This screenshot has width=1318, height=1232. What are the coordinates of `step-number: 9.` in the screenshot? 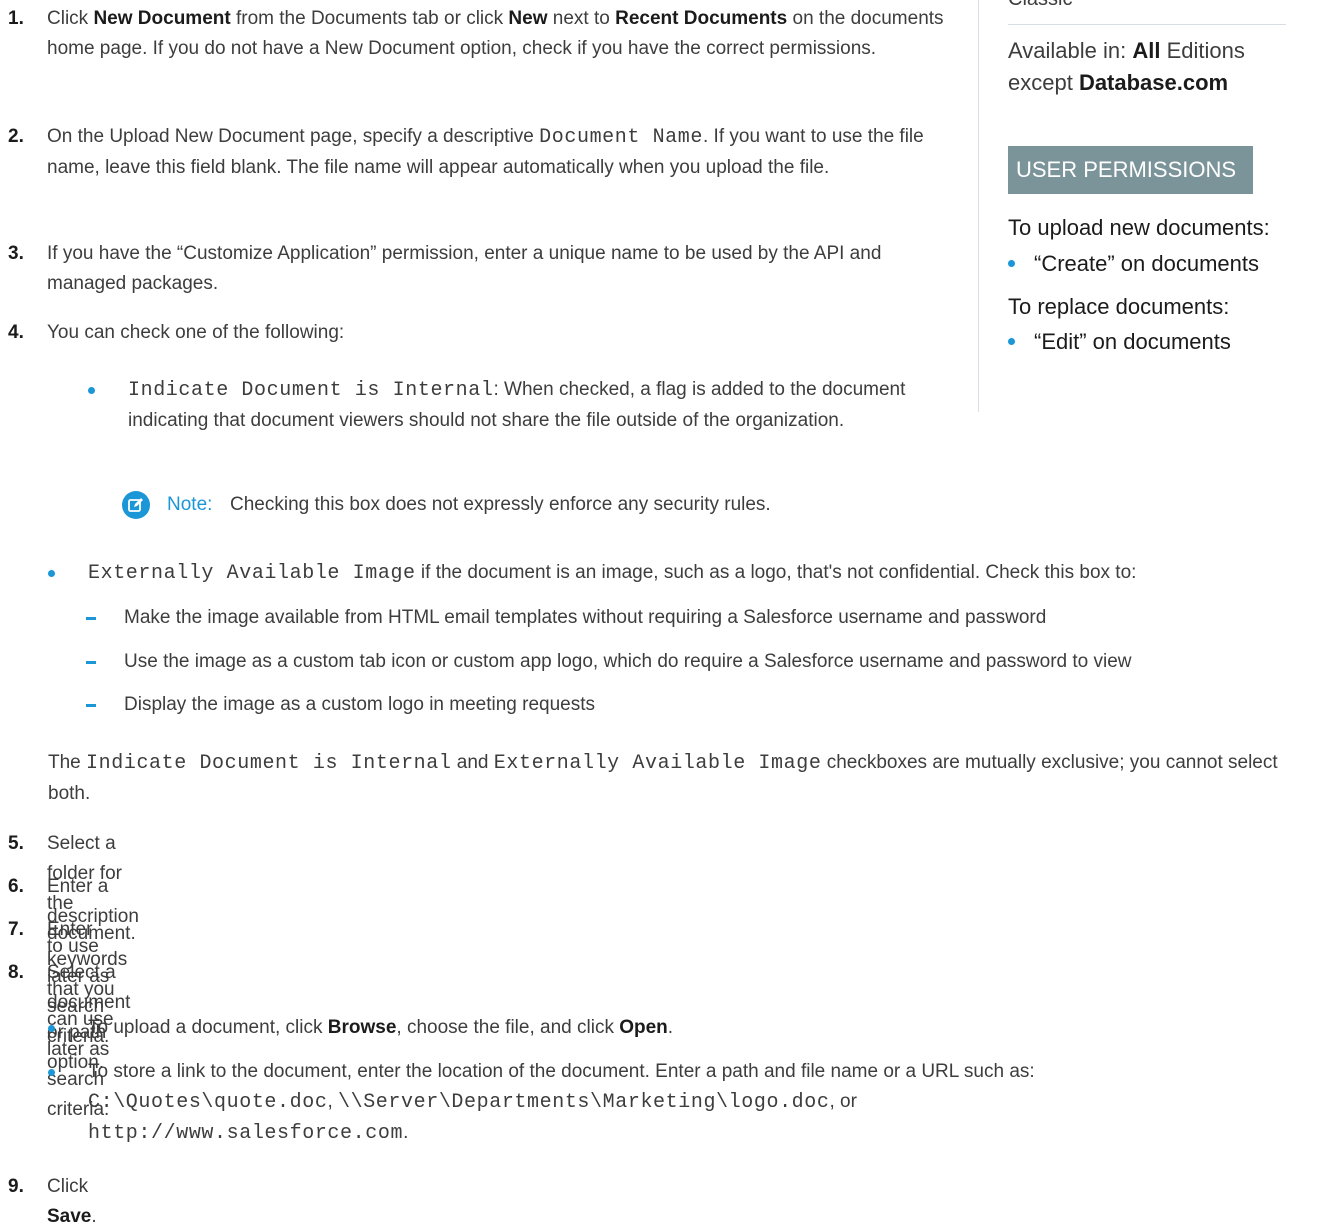 It's located at (16, 1186).